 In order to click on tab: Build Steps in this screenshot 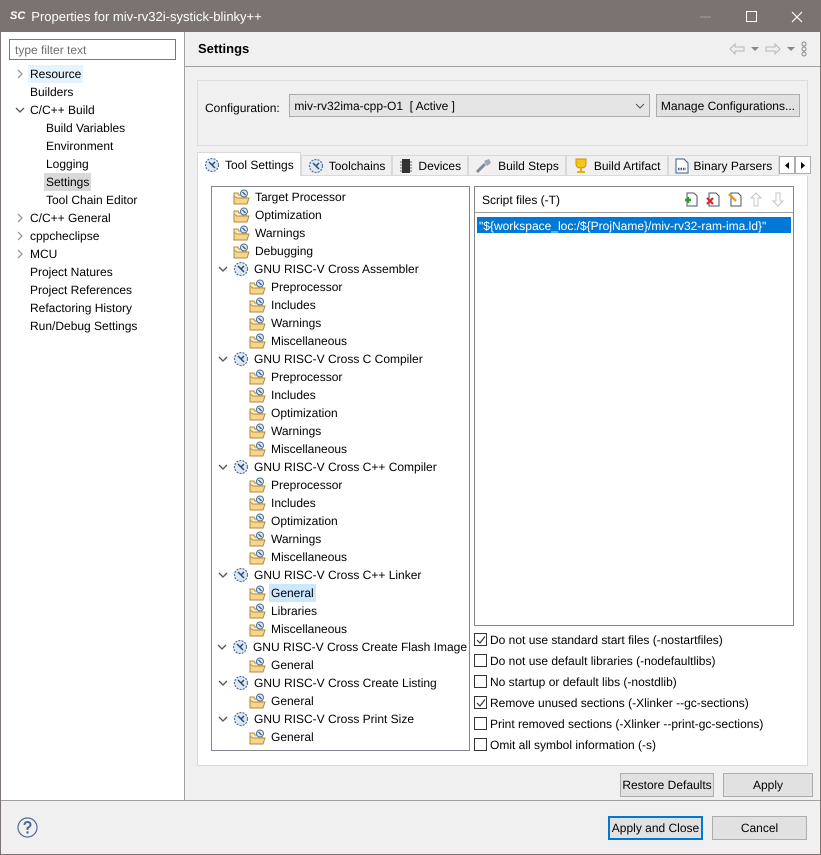, I will do `click(517, 165)`.